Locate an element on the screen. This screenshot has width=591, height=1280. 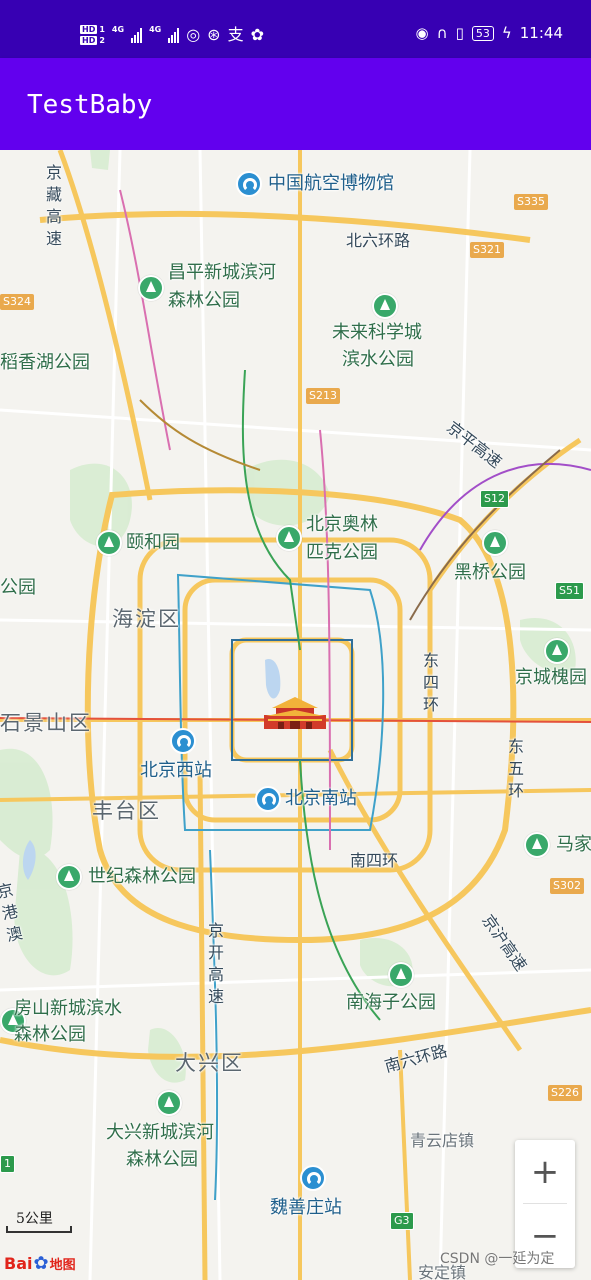
poi-daxing-park: 大兴新城滨河 is located at coordinates (160, 1133).